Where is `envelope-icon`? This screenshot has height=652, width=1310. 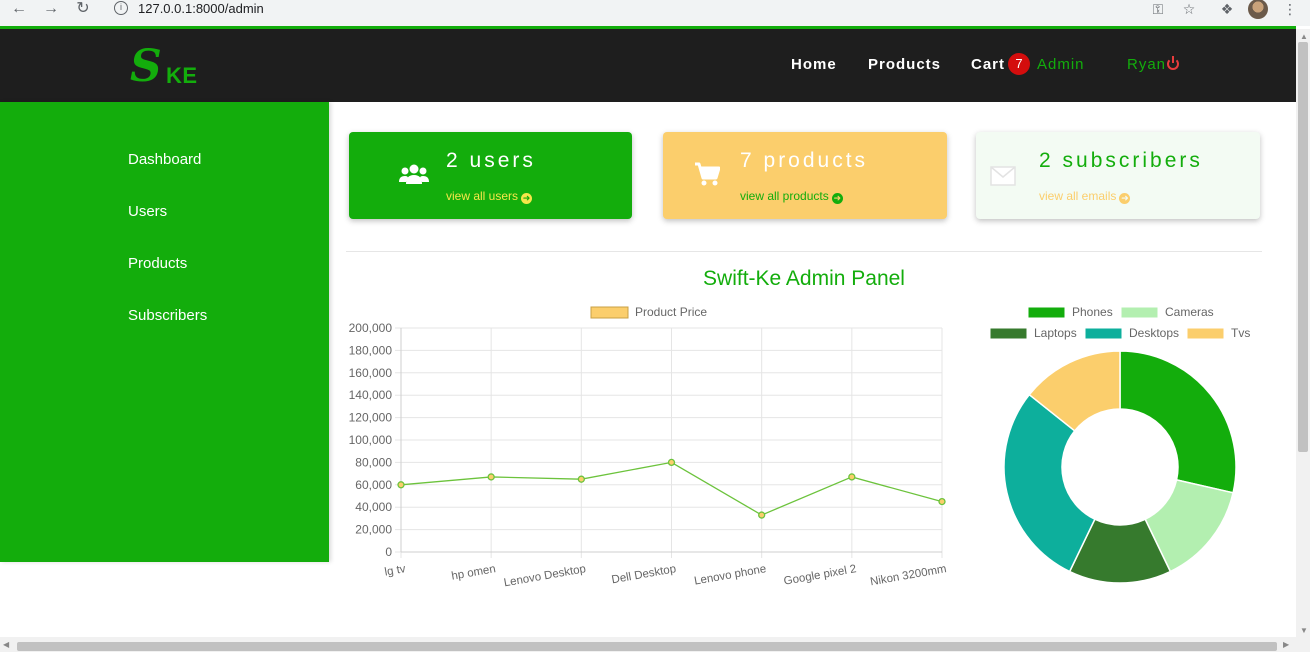
envelope-icon is located at coordinates (1003, 176).